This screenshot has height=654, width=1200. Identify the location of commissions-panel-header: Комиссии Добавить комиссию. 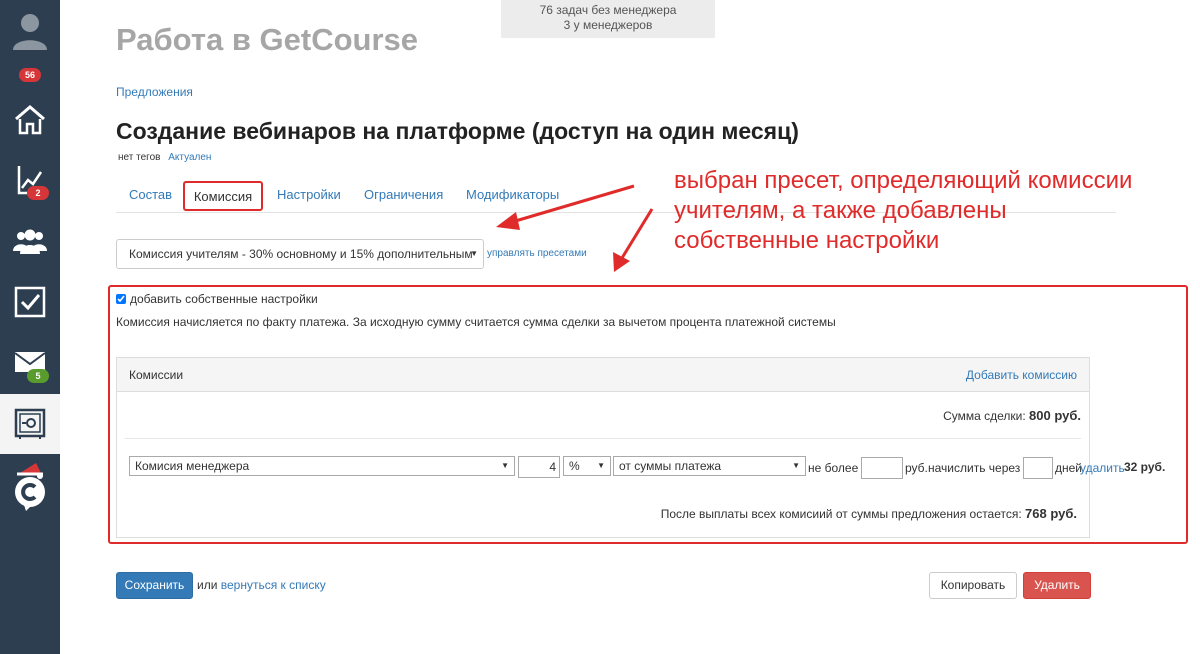
(603, 375).